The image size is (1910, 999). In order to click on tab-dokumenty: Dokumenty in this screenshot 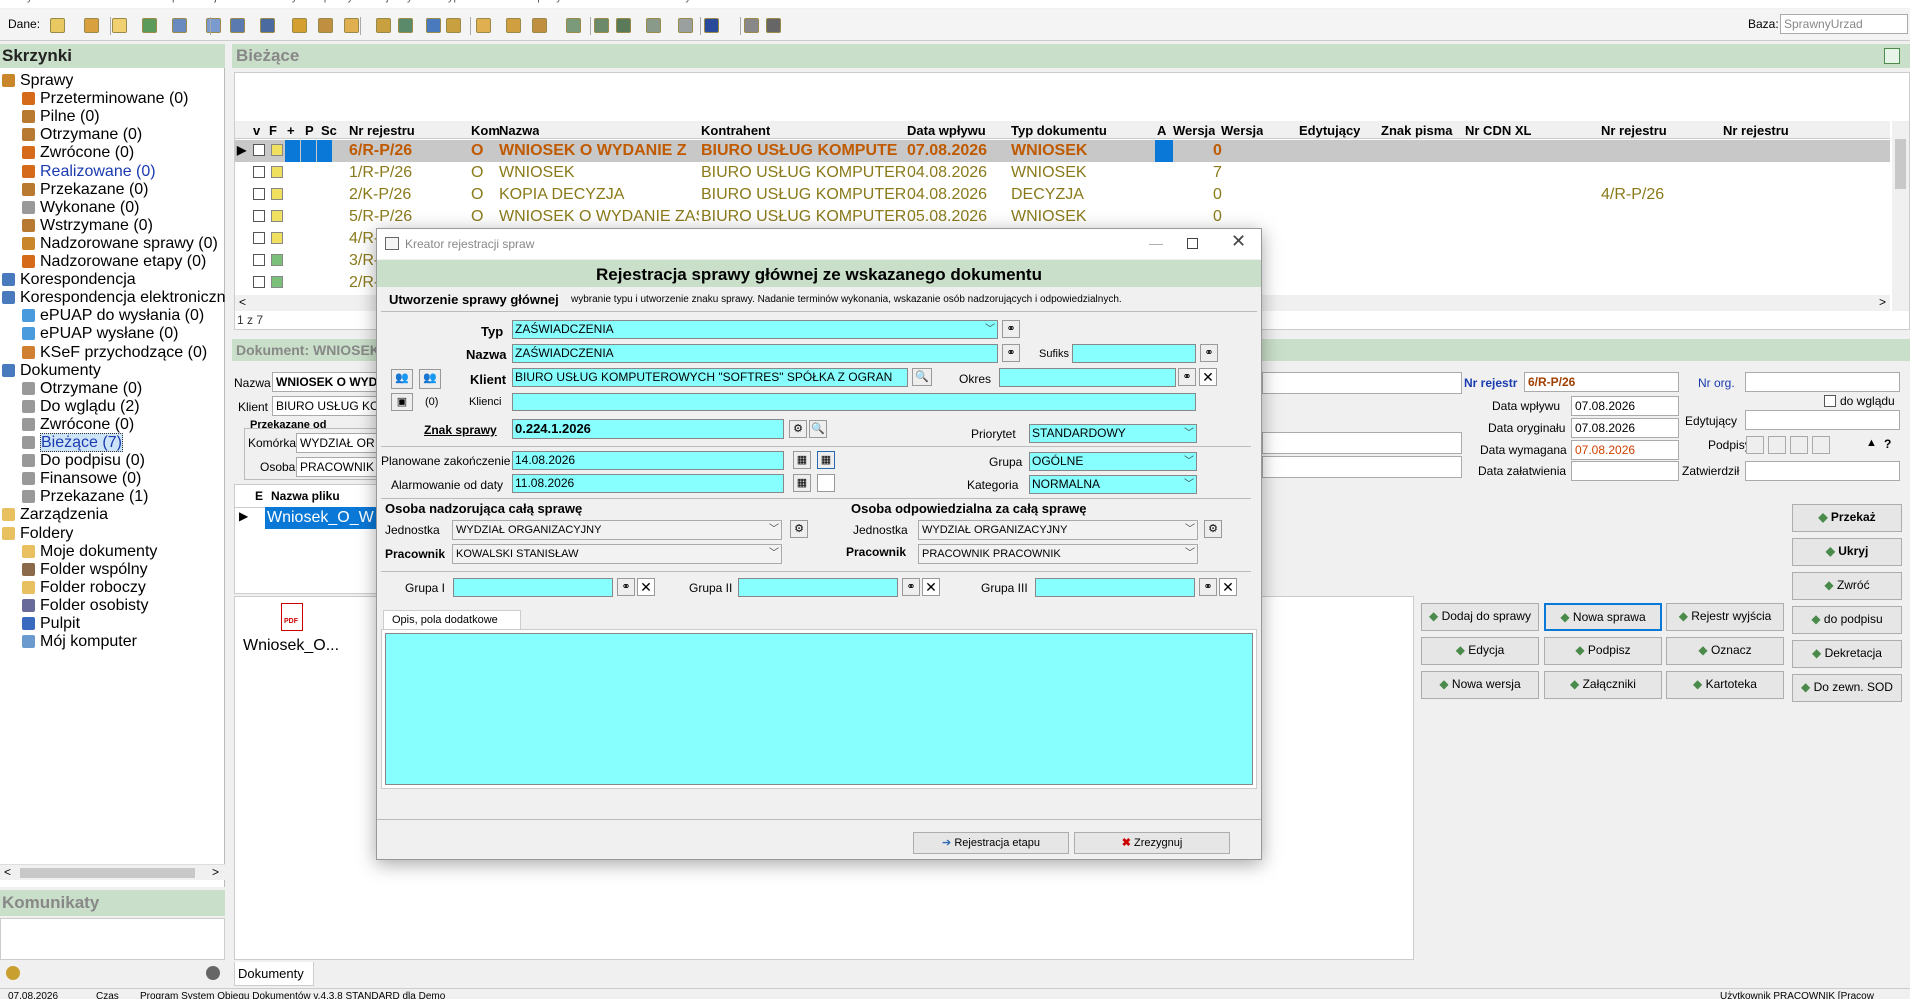, I will do `click(274, 974)`.